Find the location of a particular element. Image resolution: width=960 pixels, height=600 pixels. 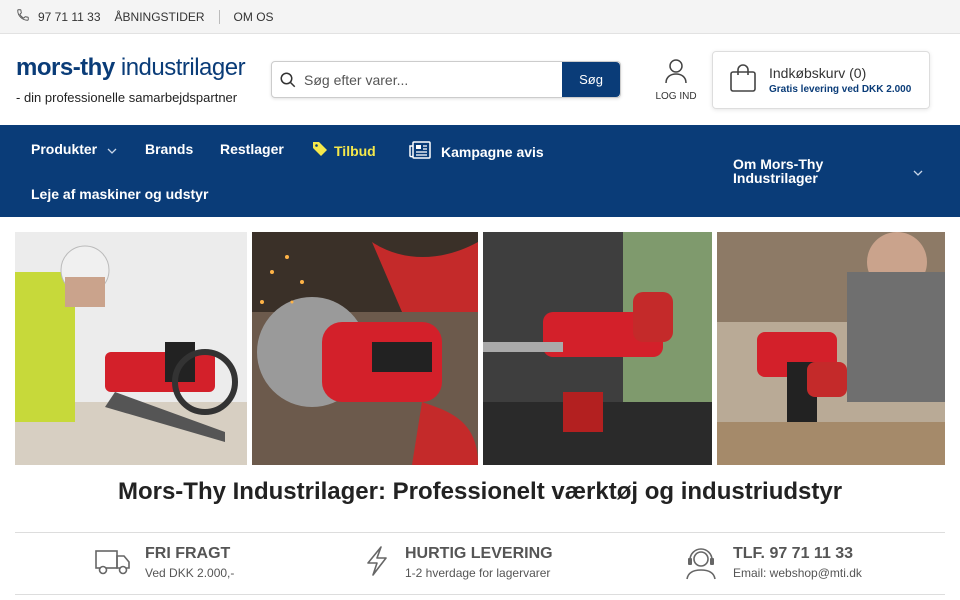

phone-link: 97 71 11 33 is located at coordinates (65, 16).